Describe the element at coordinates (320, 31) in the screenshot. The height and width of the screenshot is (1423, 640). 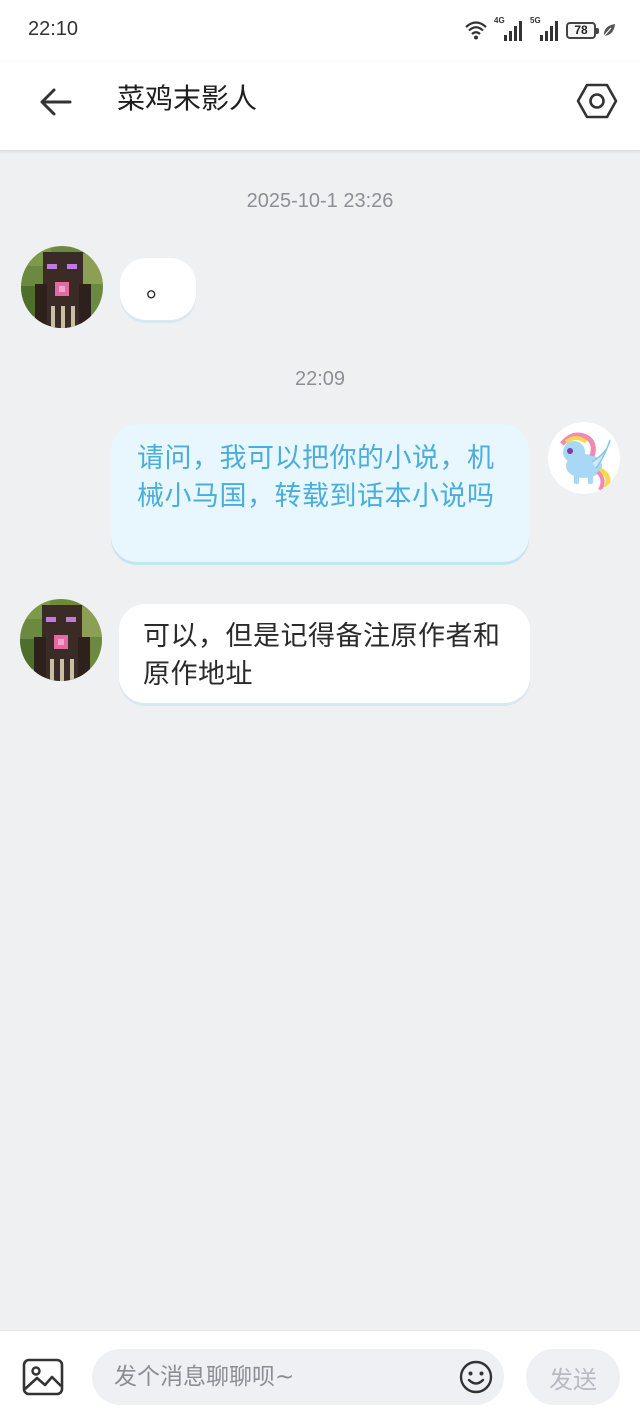
I see `status-bar: 22:10 4G 5G 78` at that location.